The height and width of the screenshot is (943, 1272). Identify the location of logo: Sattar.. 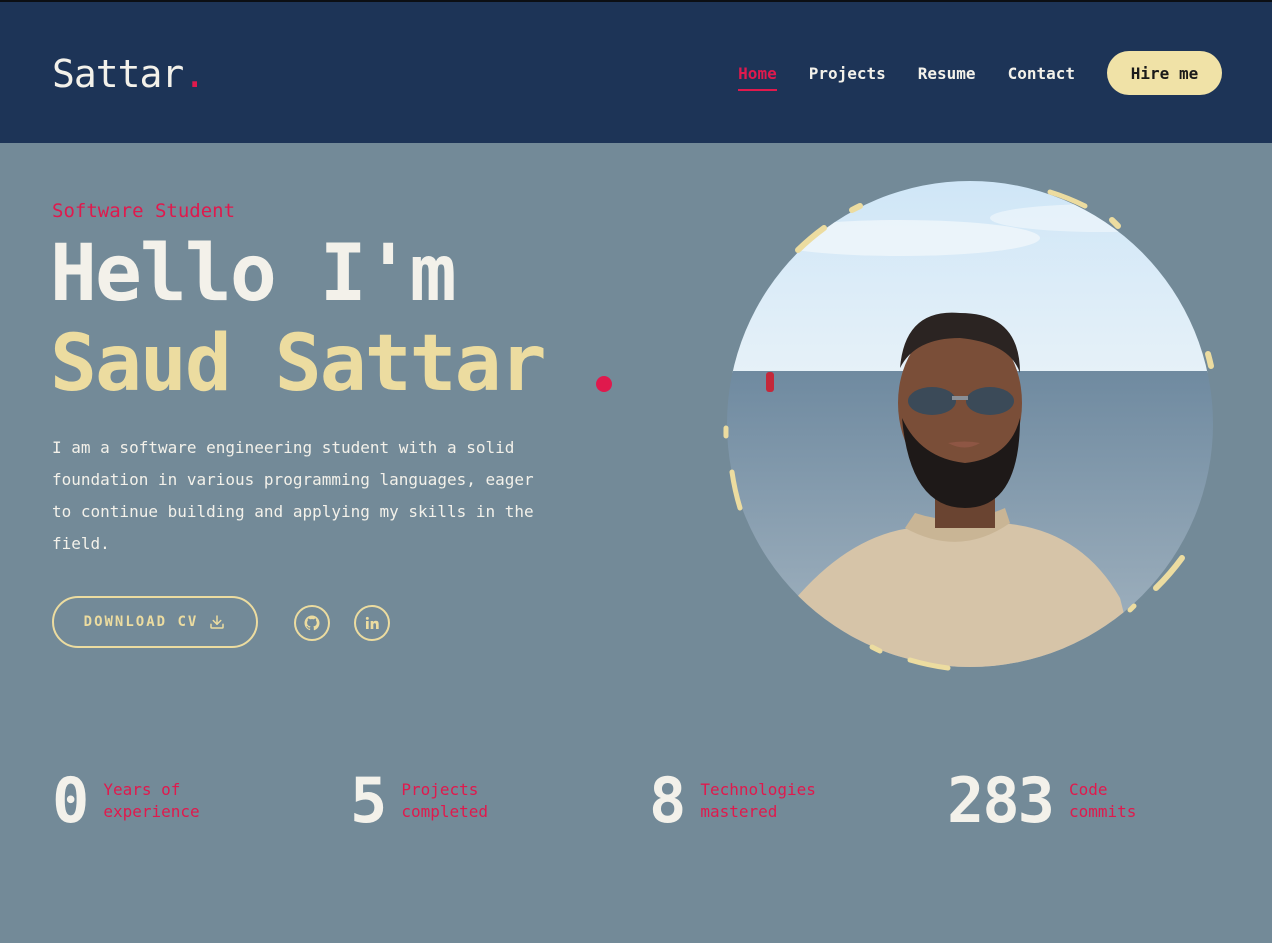
(129, 74).